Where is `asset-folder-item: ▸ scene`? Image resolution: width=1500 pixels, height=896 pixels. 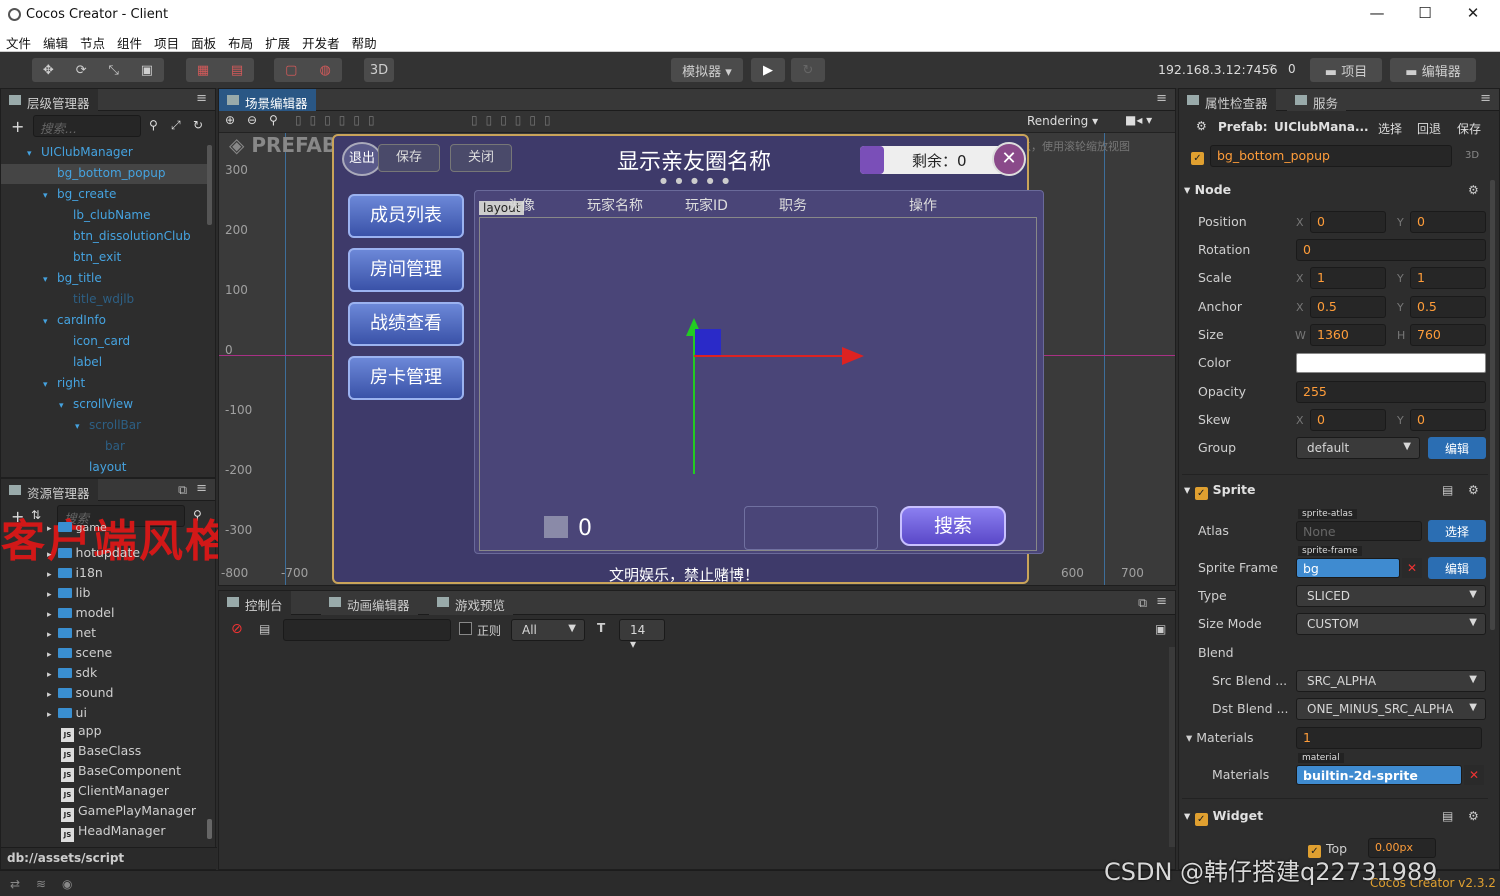 asset-folder-item: ▸ scene is located at coordinates (79, 655).